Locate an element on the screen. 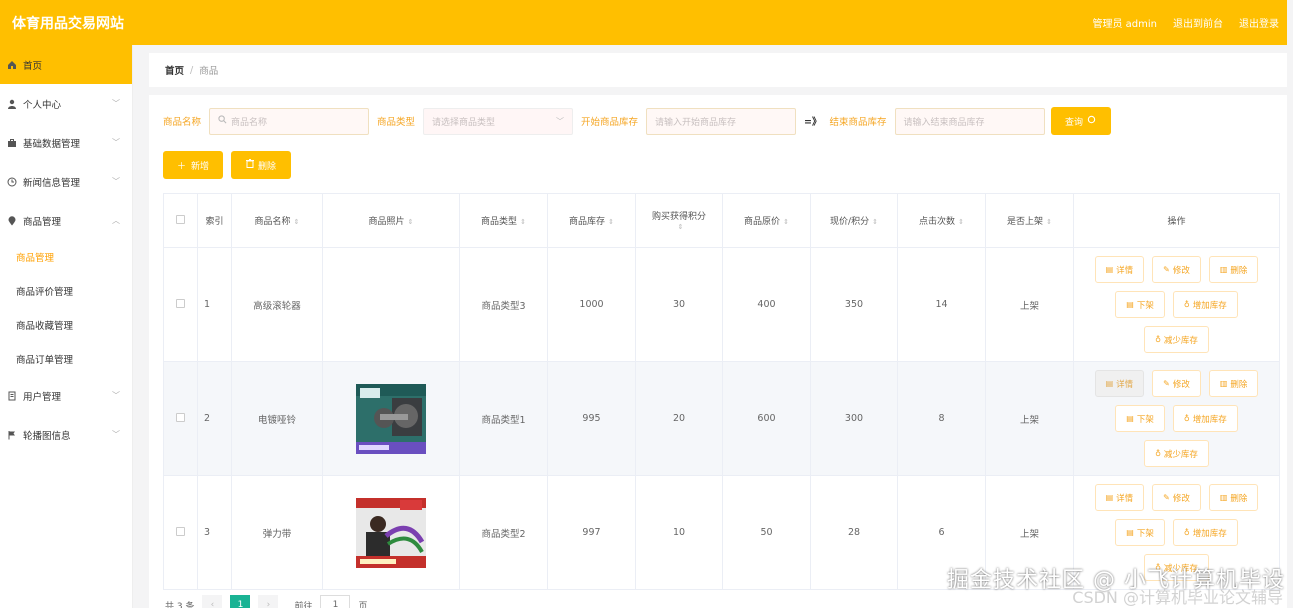  type-select-placeholder: 请选择商品类型 is located at coordinates (464, 122).